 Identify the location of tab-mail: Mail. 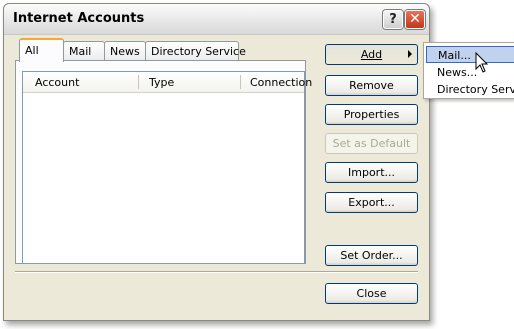
(84, 51).